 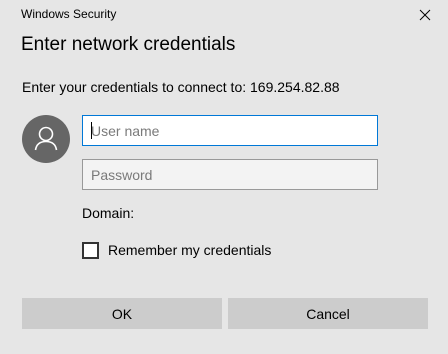 What do you see at coordinates (108, 213) in the screenshot?
I see `domain-label: Domain:` at bounding box center [108, 213].